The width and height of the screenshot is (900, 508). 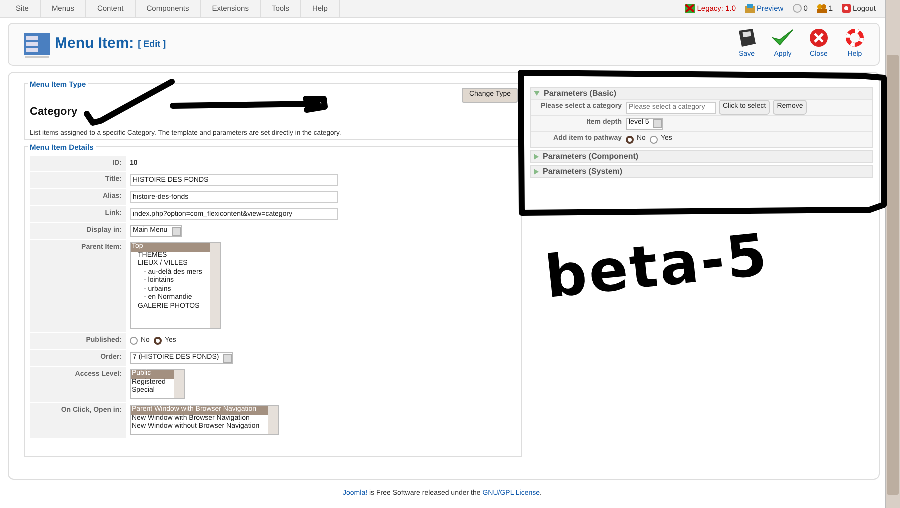 I want to click on panel-header: Parameters (Component), so click(x=701, y=156).